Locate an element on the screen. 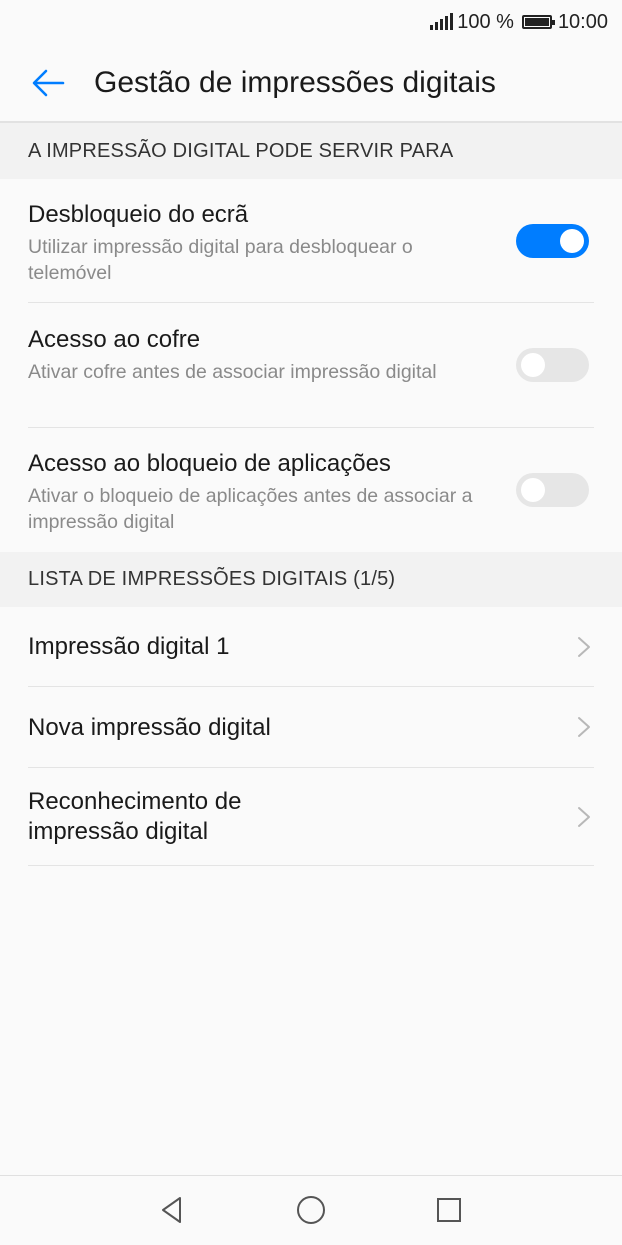 This screenshot has height=1245, width=622. battery-icon is located at coordinates (538, 22).